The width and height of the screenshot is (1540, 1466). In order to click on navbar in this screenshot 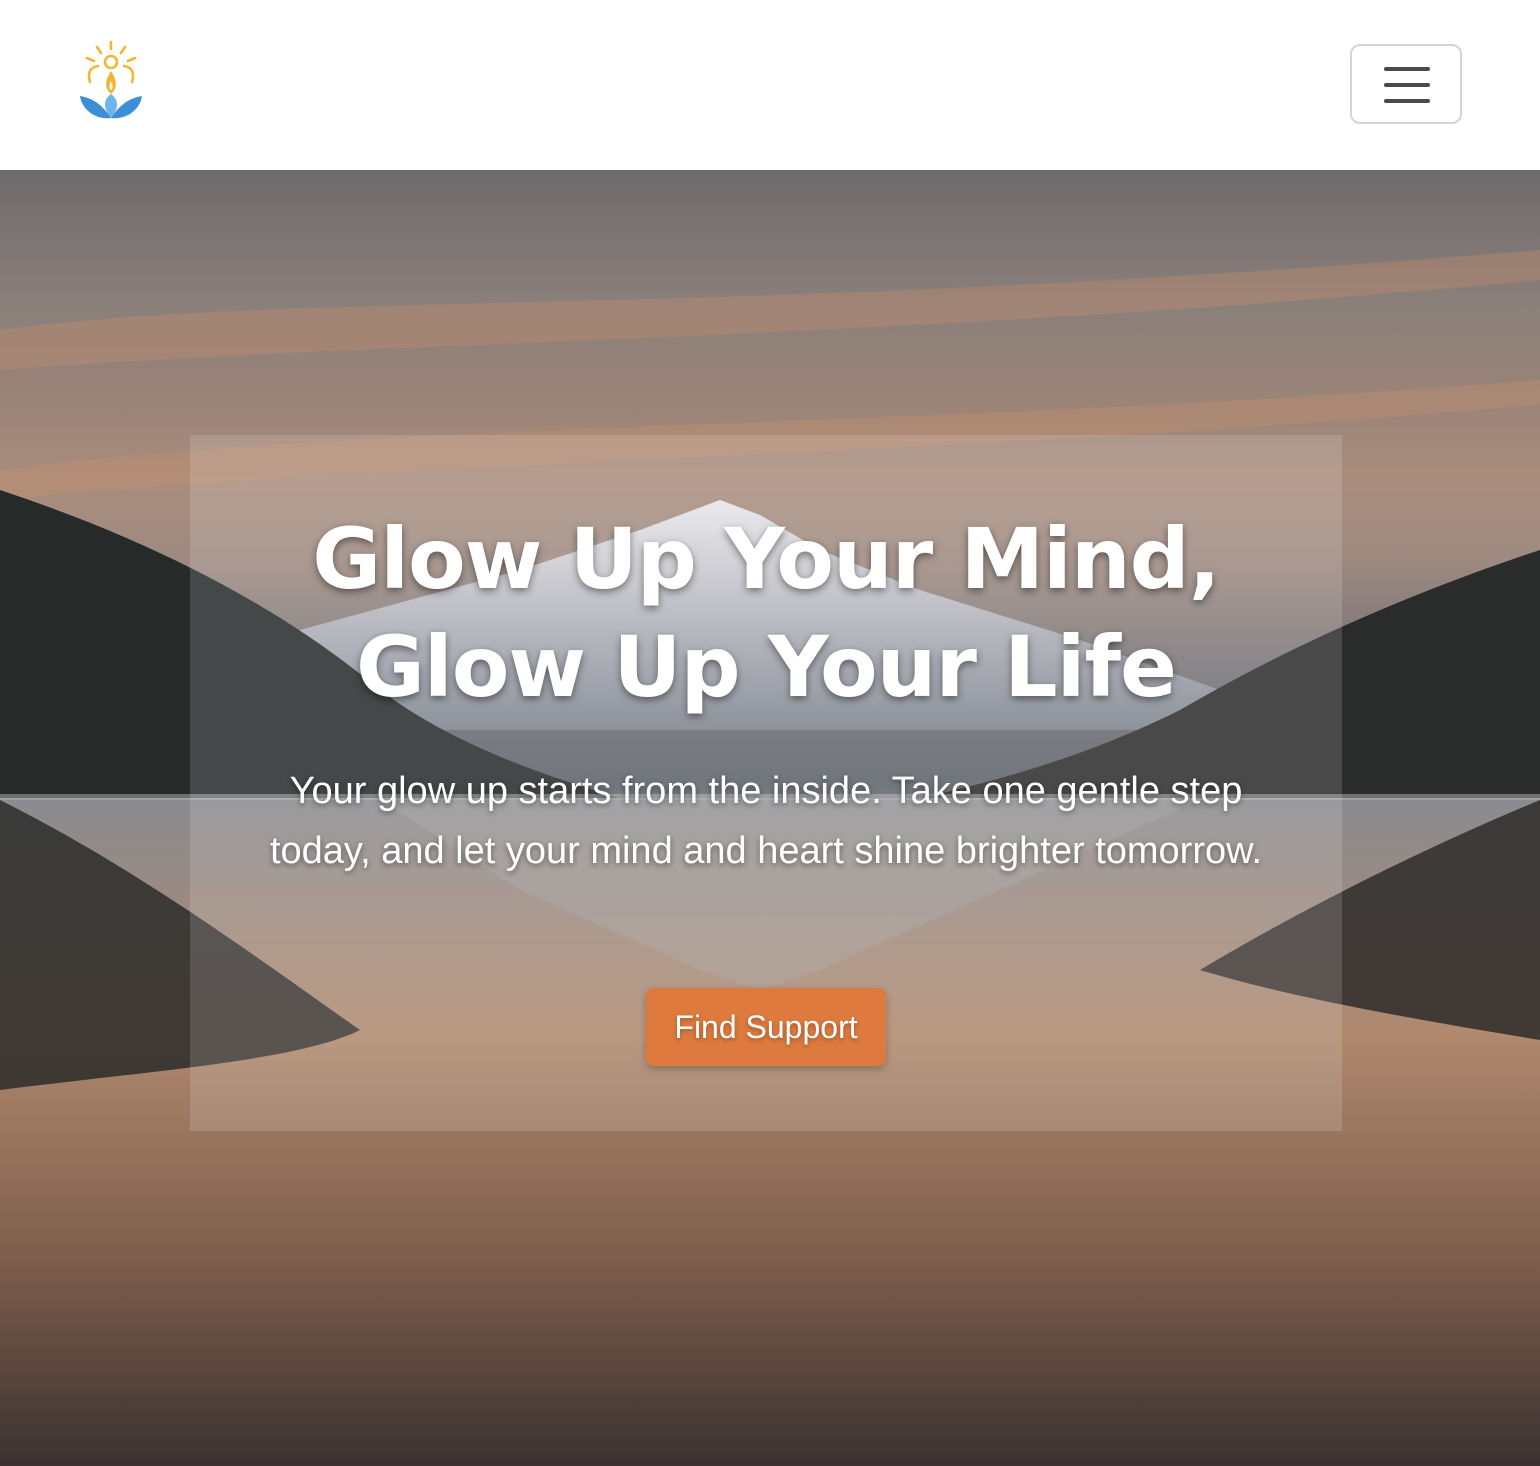, I will do `click(770, 85)`.